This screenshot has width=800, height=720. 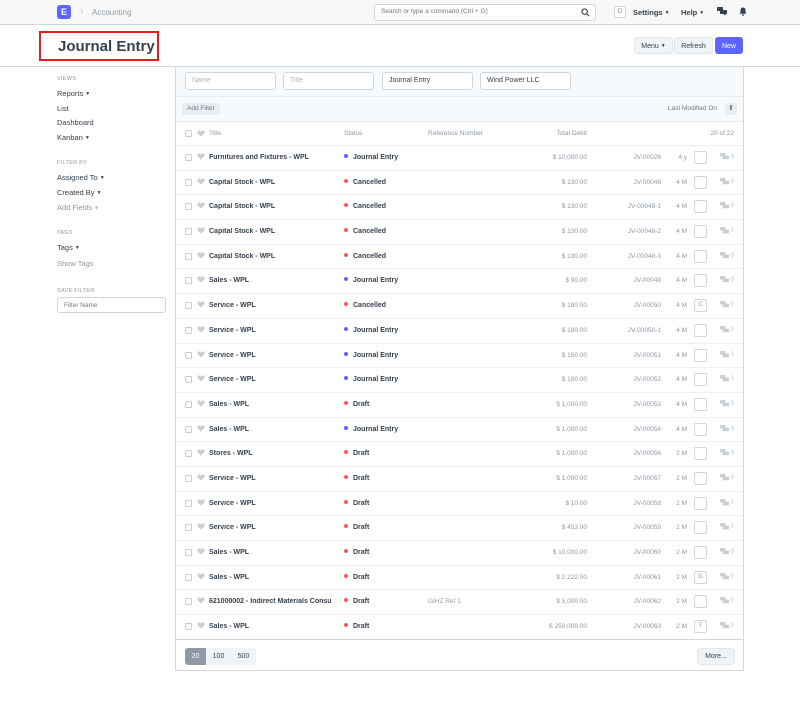 I want to click on title-filter-input: Title, so click(x=328, y=81).